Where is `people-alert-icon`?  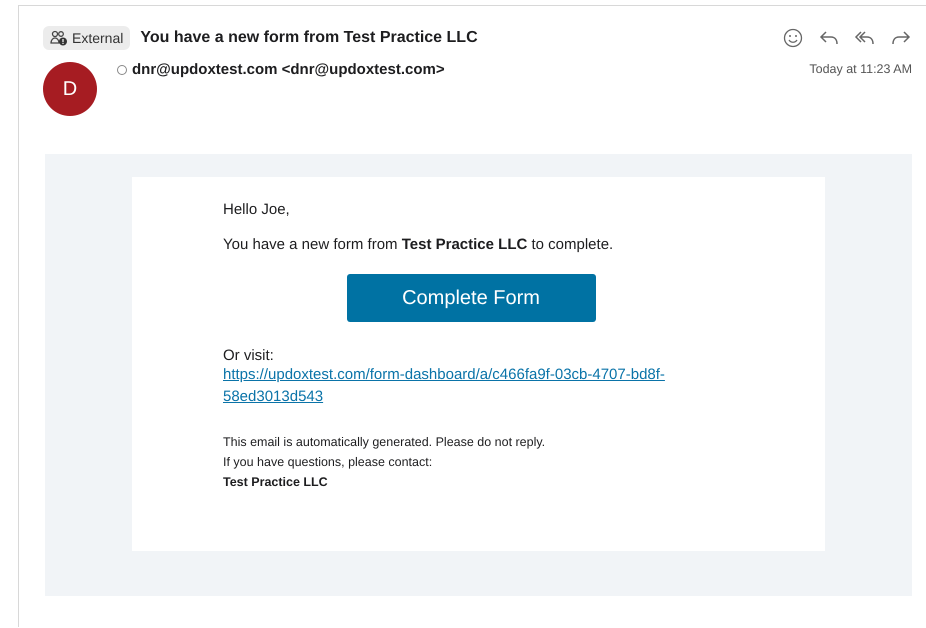 people-alert-icon is located at coordinates (59, 38).